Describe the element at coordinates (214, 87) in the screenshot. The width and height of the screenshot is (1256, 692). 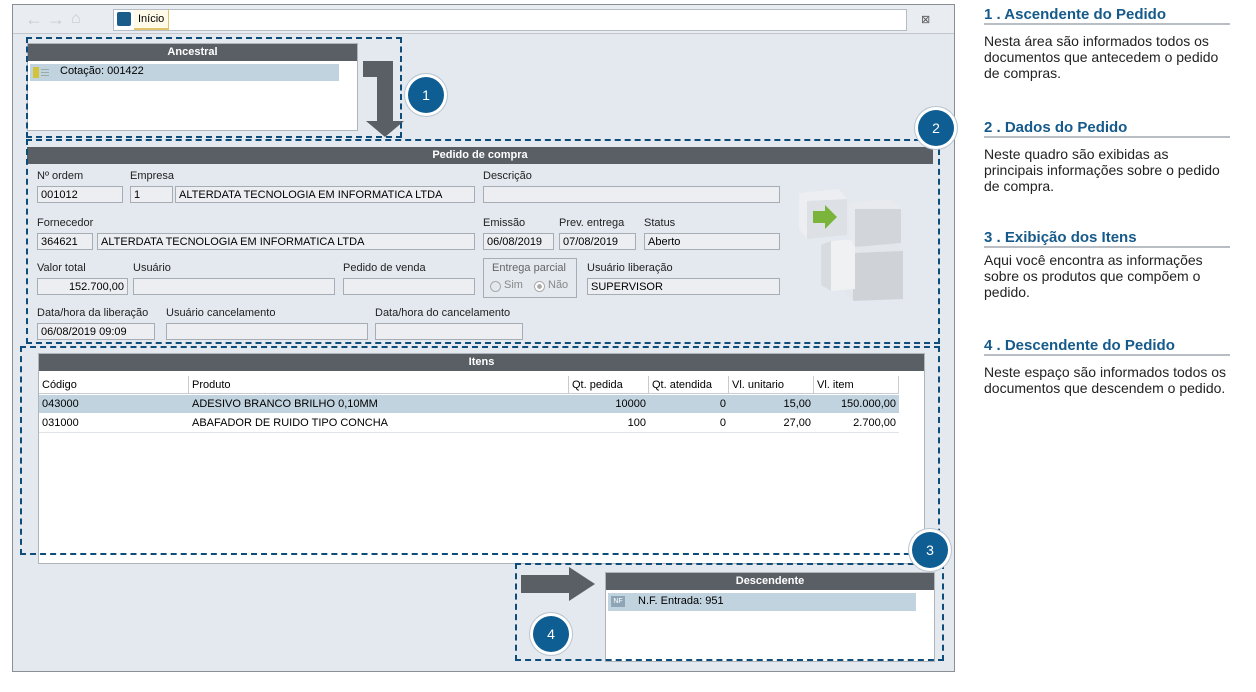
I see `highlight-ancestral` at that location.